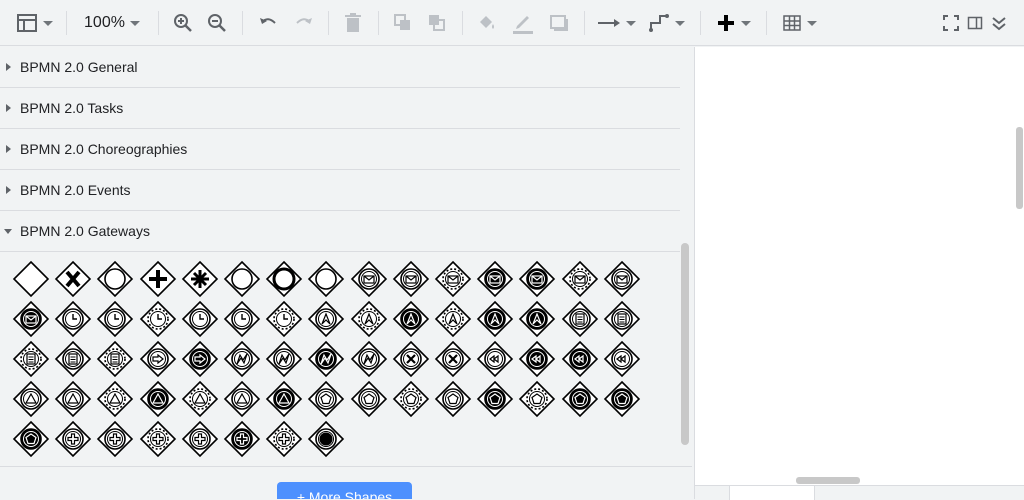 The image size is (1024, 500). I want to click on panel-tab, so click(772, 493).